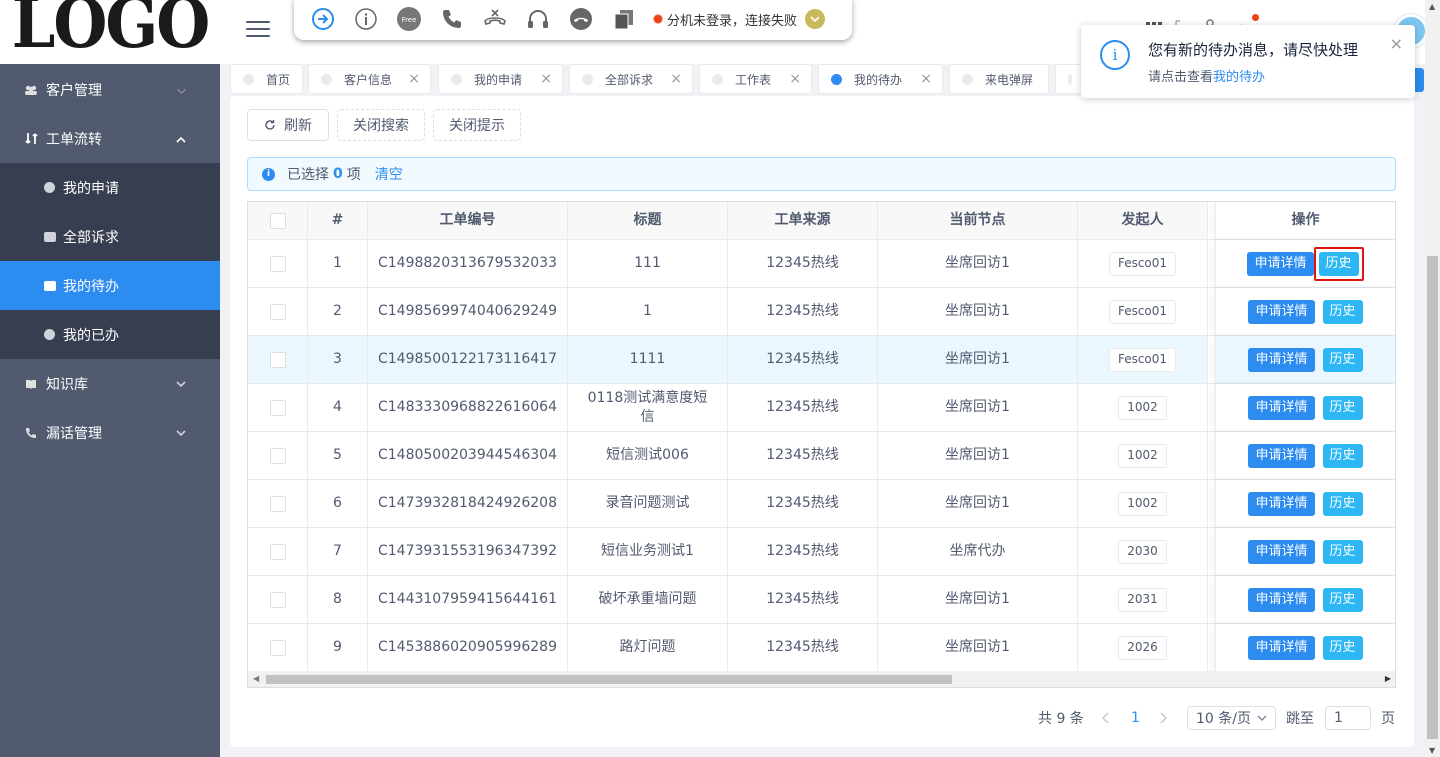 Image resolution: width=1440 pixels, height=757 pixels. I want to click on hang-up-icon, so click(495, 19).